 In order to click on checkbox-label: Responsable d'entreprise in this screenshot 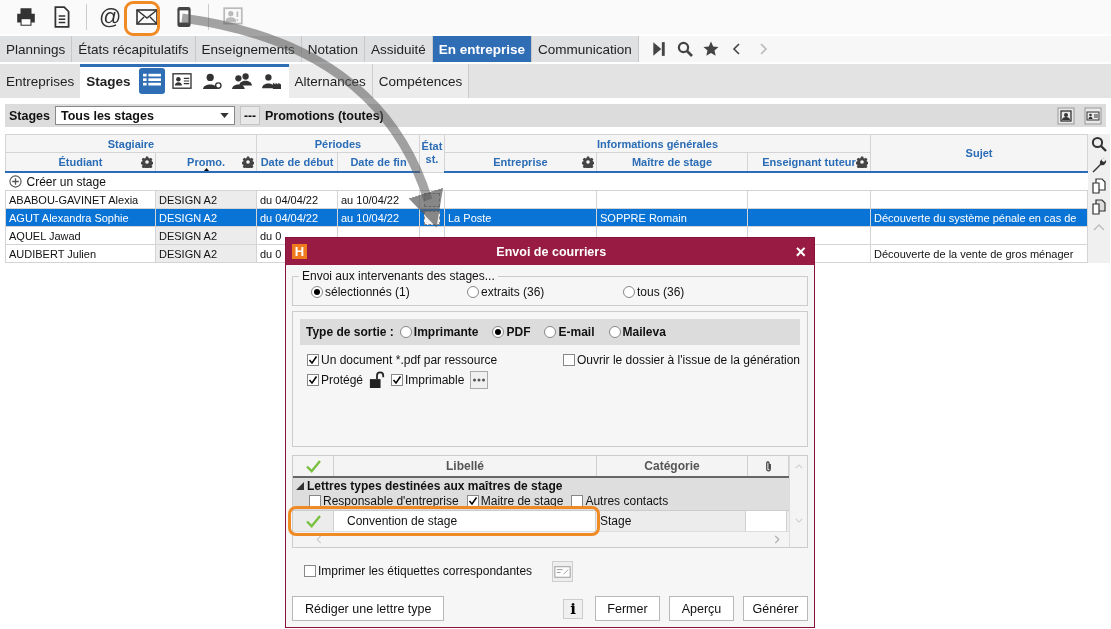, I will do `click(391, 501)`.